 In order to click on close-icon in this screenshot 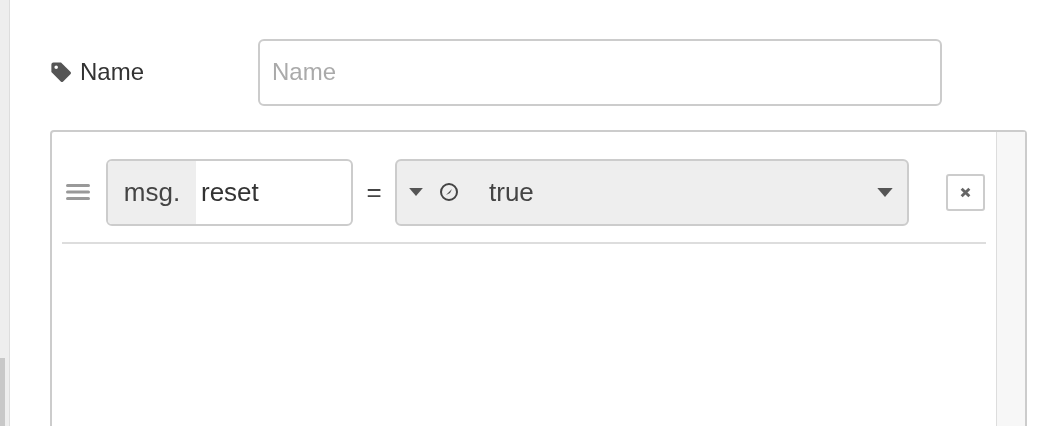, I will do `click(965, 192)`.